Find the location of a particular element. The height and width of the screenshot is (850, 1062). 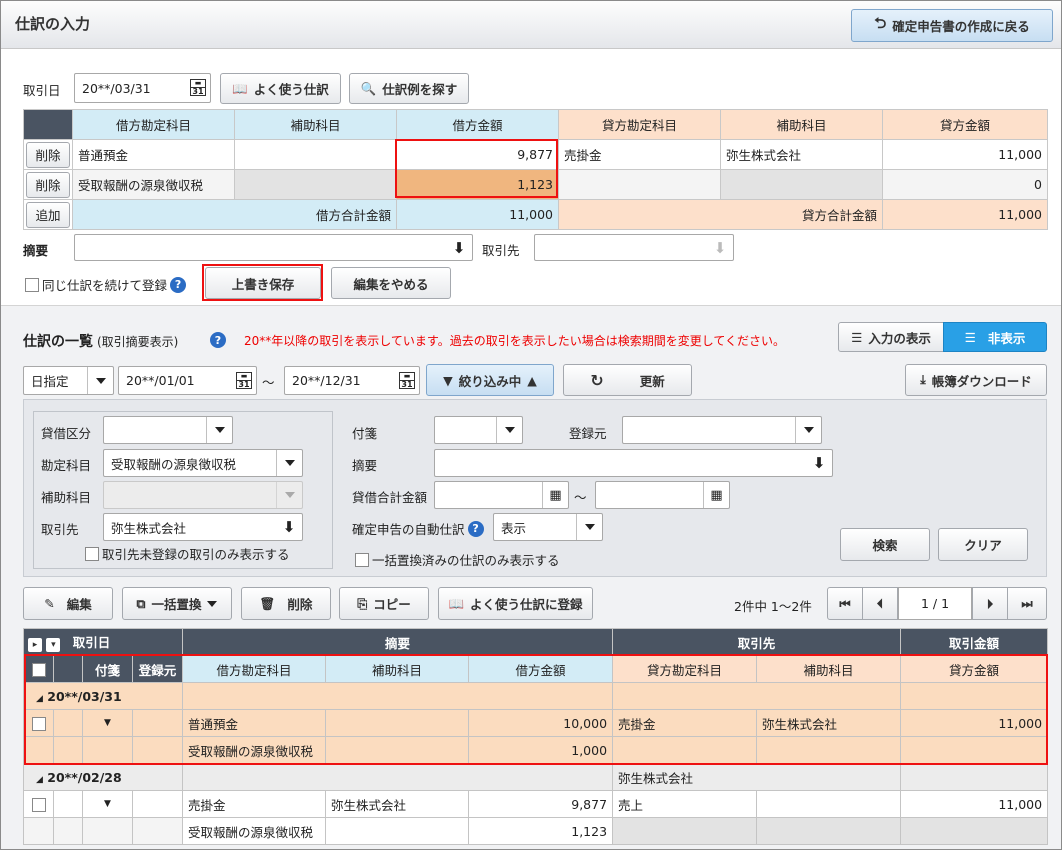

debit-account-cell: 受取報酬の源泉徴収税 is located at coordinates (153, 184).